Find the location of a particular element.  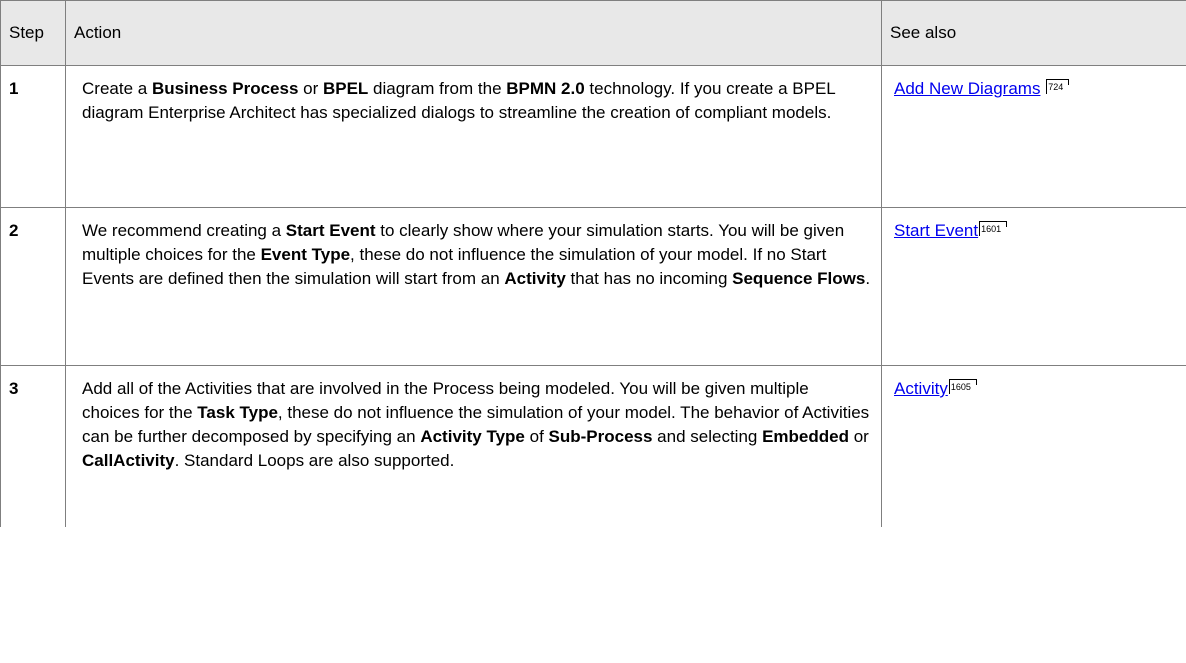

bold-term: Event Type is located at coordinates (305, 254).